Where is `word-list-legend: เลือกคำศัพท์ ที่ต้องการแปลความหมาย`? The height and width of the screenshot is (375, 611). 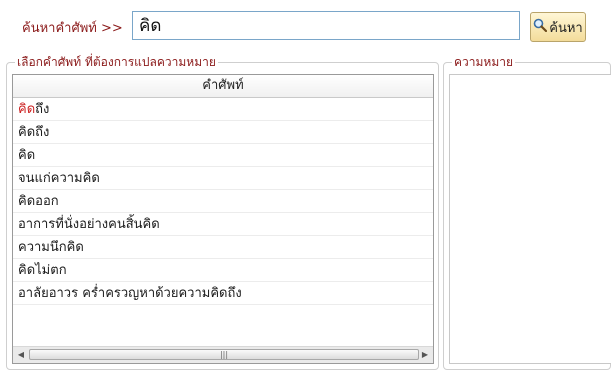
word-list-legend: เลือกคำศัพท์ ที่ต้องการแปลความหมาย is located at coordinates (116, 62).